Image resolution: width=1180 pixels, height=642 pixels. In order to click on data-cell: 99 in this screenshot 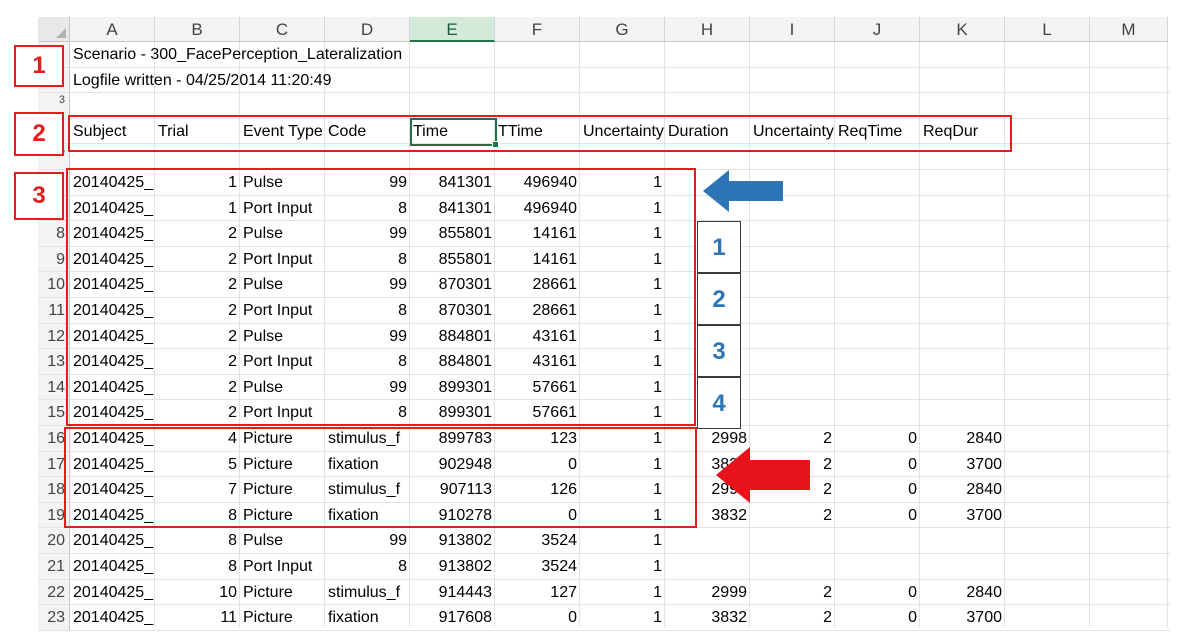, I will do `click(367, 541)`.